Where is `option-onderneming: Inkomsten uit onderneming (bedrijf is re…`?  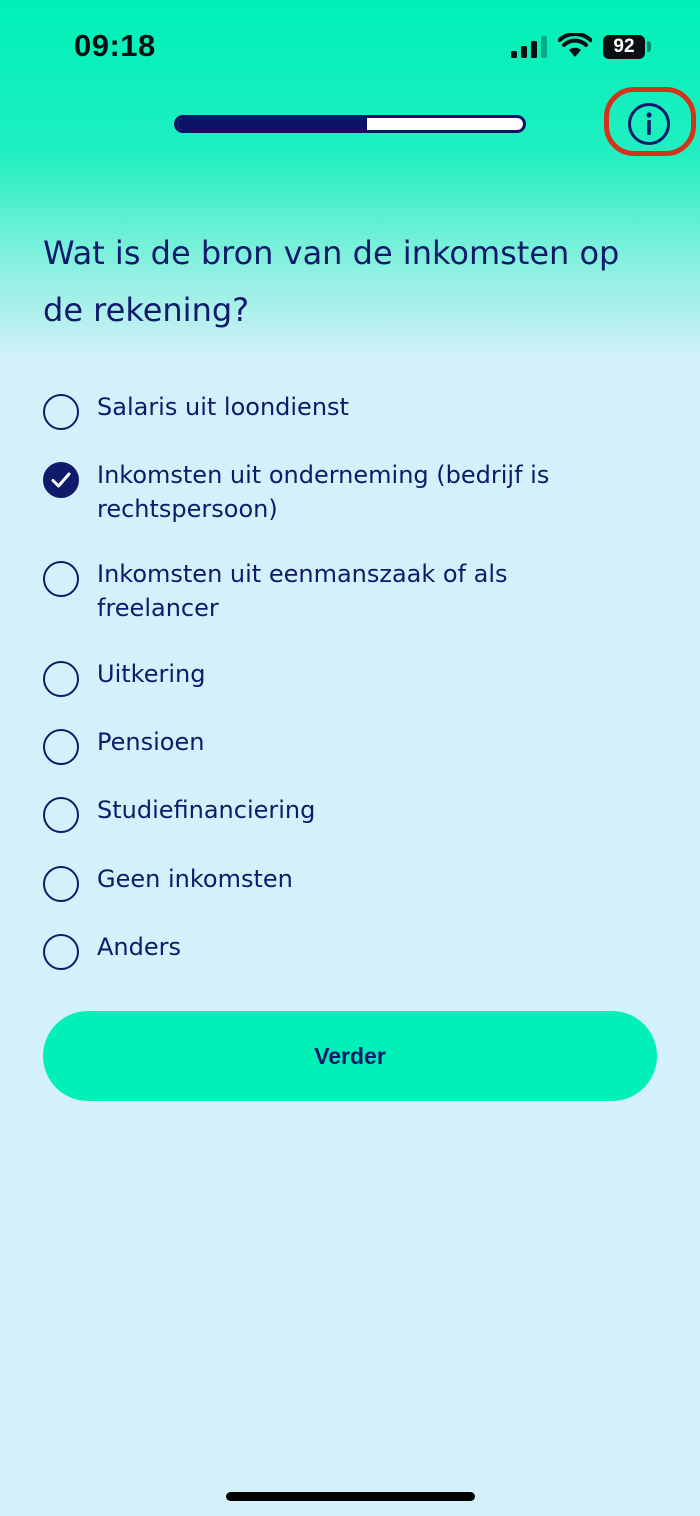
option-onderneming: Inkomsten uit onderneming (bedrijf is re… is located at coordinates (353, 492).